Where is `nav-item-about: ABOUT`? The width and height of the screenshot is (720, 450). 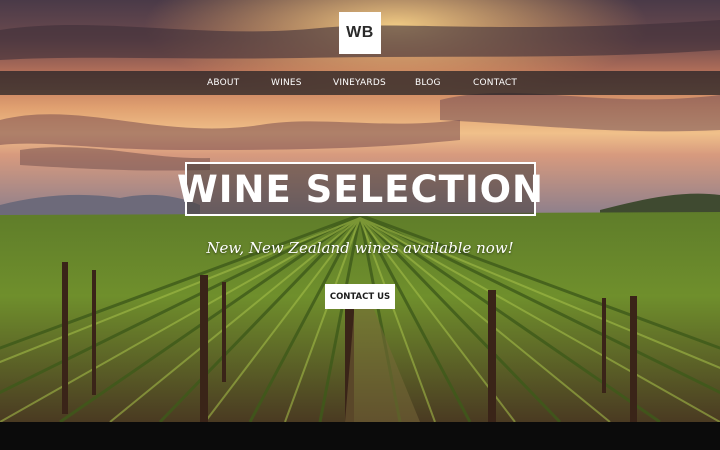 nav-item-about: ABOUT is located at coordinates (223, 83).